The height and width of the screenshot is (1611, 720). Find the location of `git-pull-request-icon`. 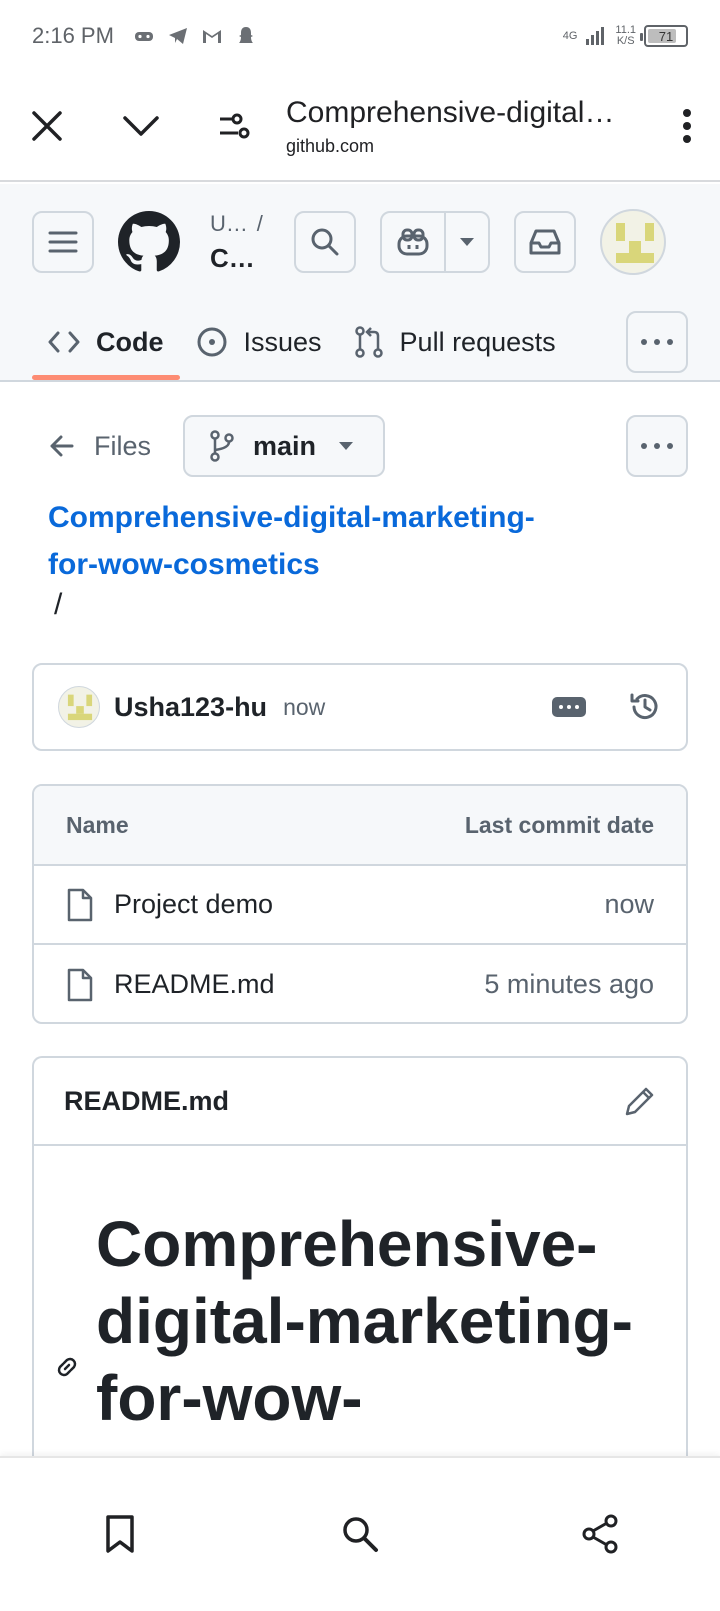

git-pull-request-icon is located at coordinates (368, 342).